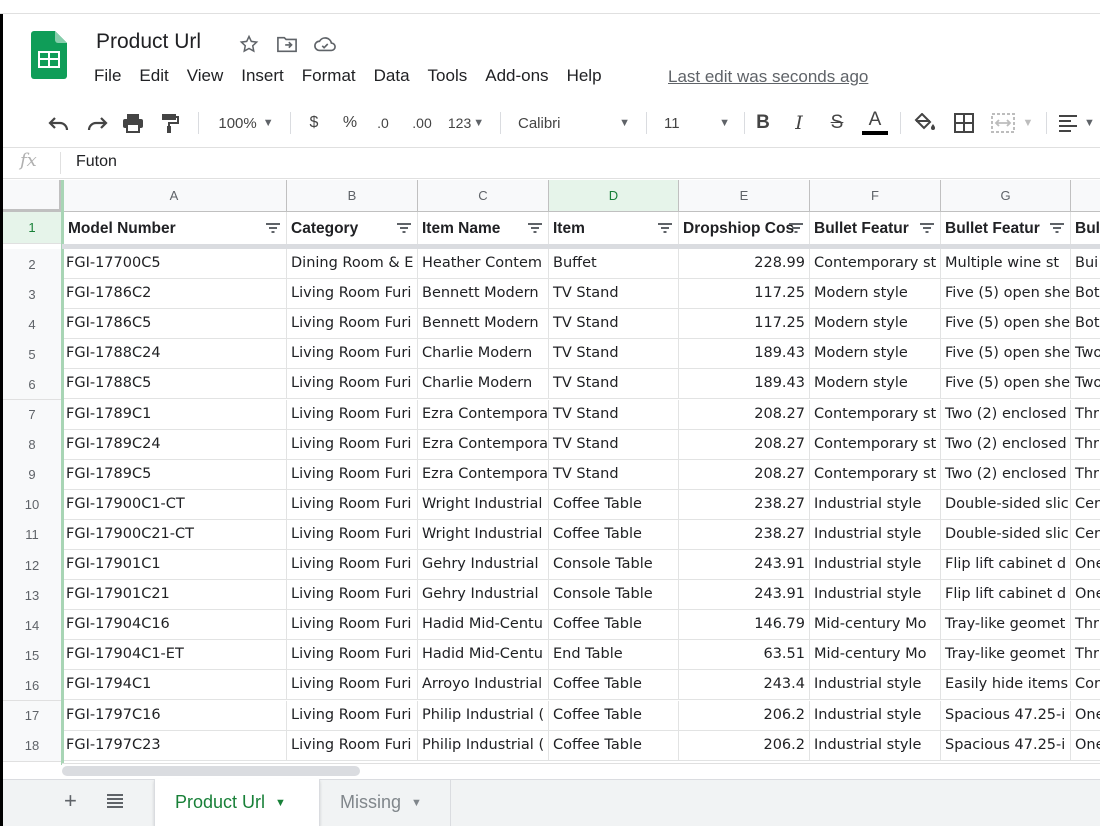 This screenshot has height=826, width=1100. What do you see at coordinates (1006, 685) in the screenshot?
I see `table-cell: Easily hide items` at bounding box center [1006, 685].